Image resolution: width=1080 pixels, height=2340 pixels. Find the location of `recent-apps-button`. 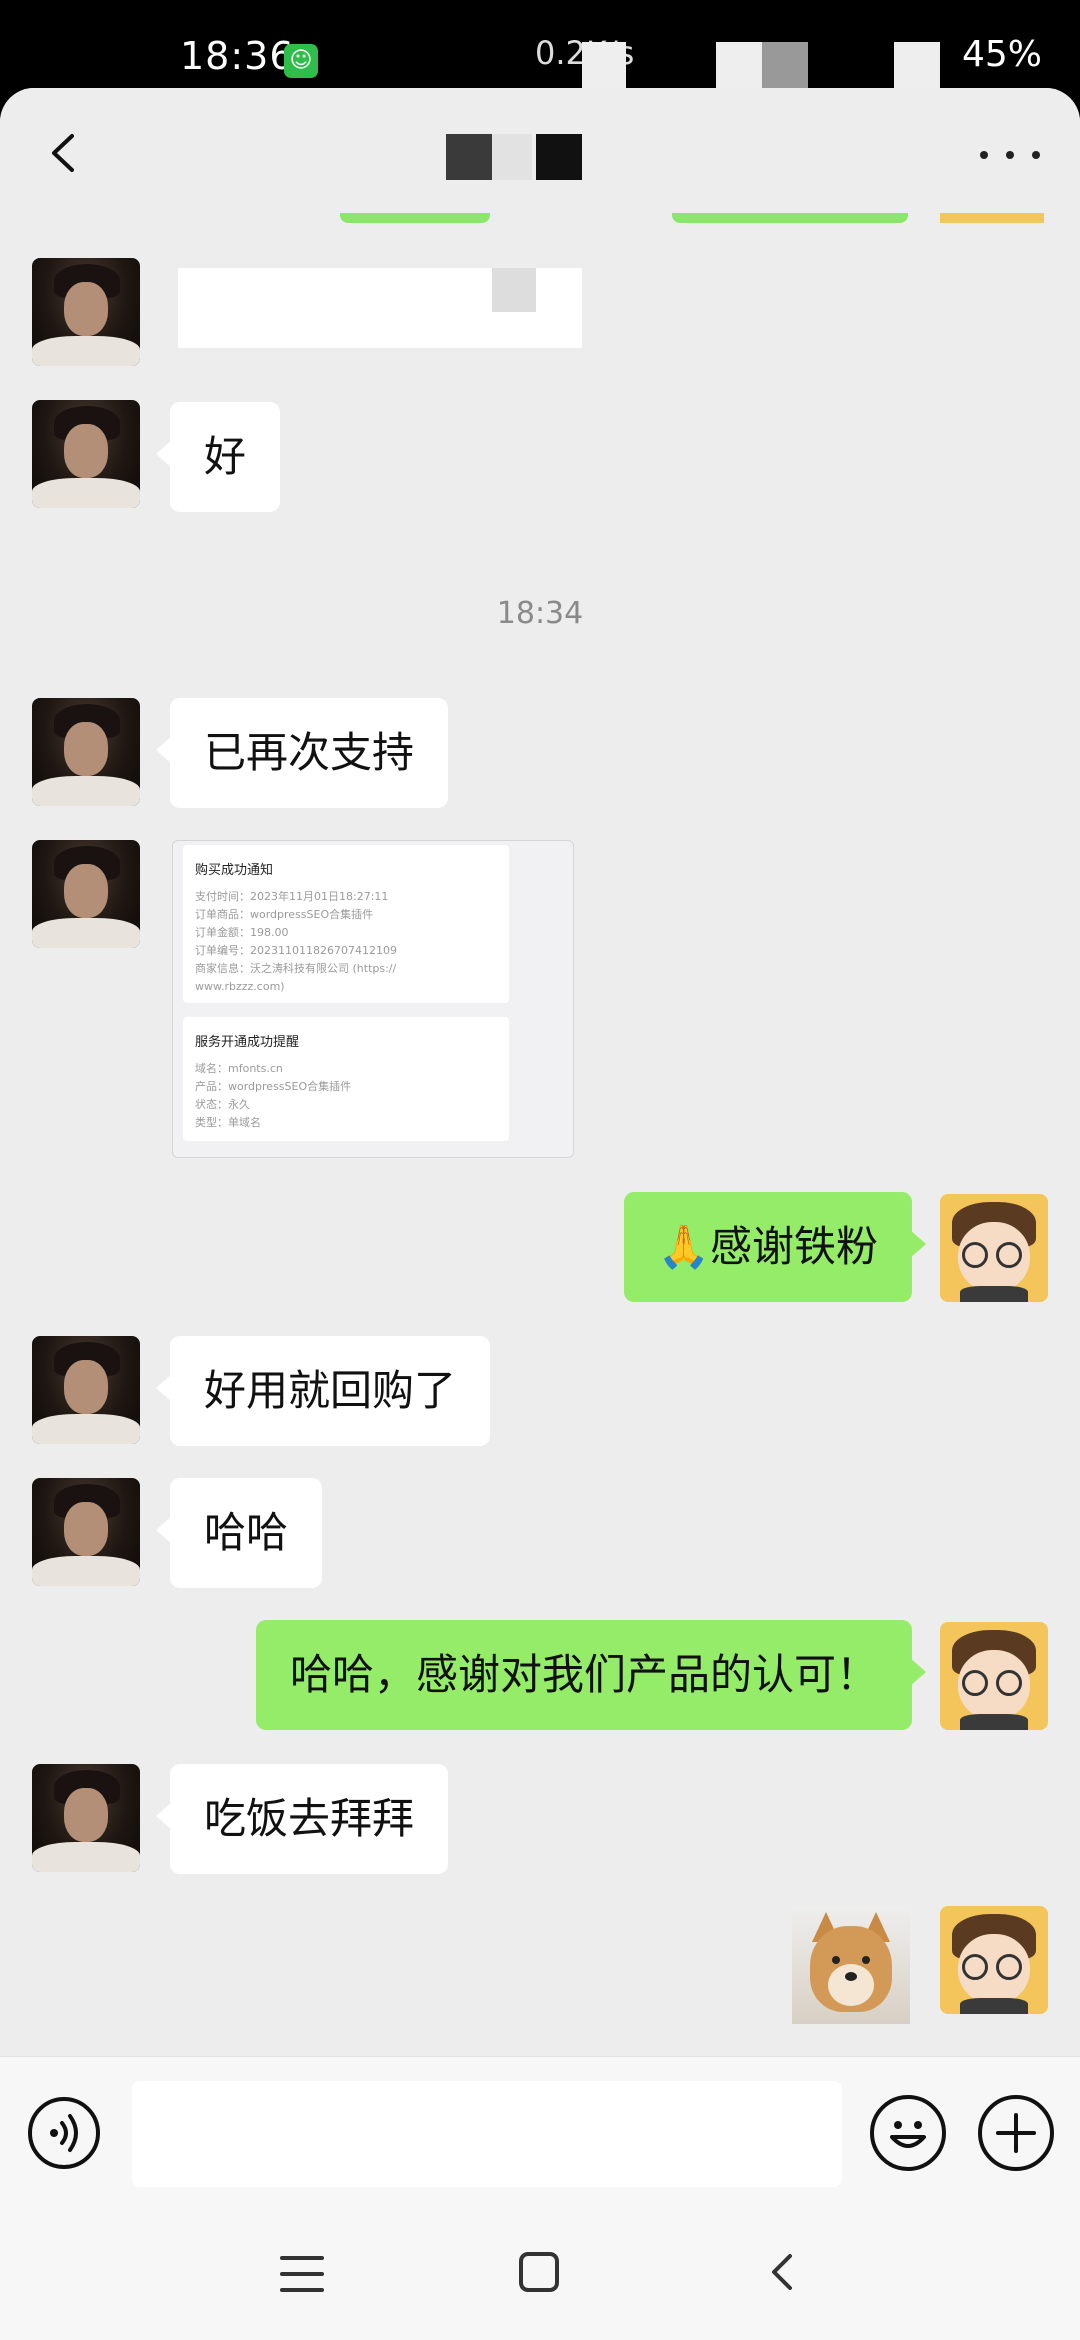

recent-apps-button is located at coordinates (302, 2274).